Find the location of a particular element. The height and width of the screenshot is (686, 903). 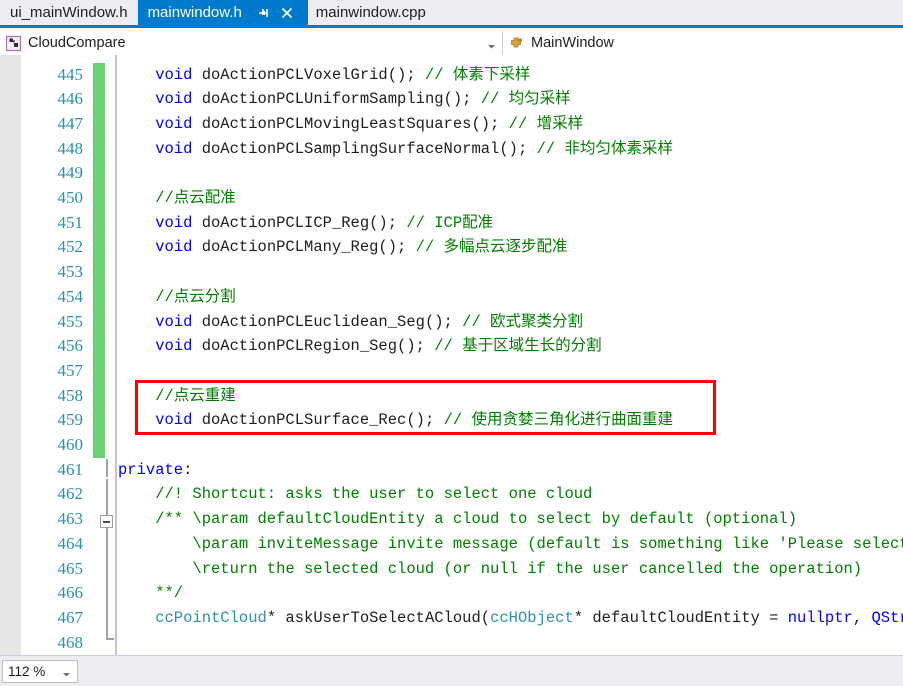

code-line: //点云分割 is located at coordinates (195, 297).